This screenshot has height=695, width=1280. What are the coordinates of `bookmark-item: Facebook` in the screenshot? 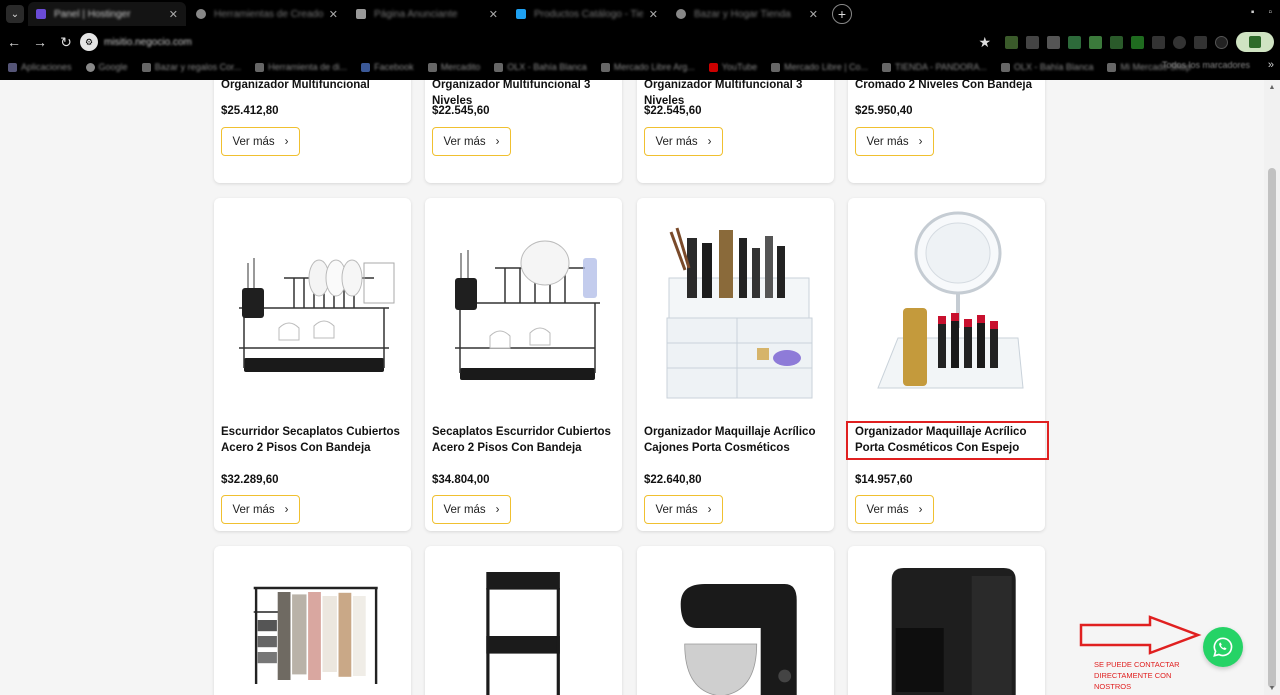 It's located at (387, 67).